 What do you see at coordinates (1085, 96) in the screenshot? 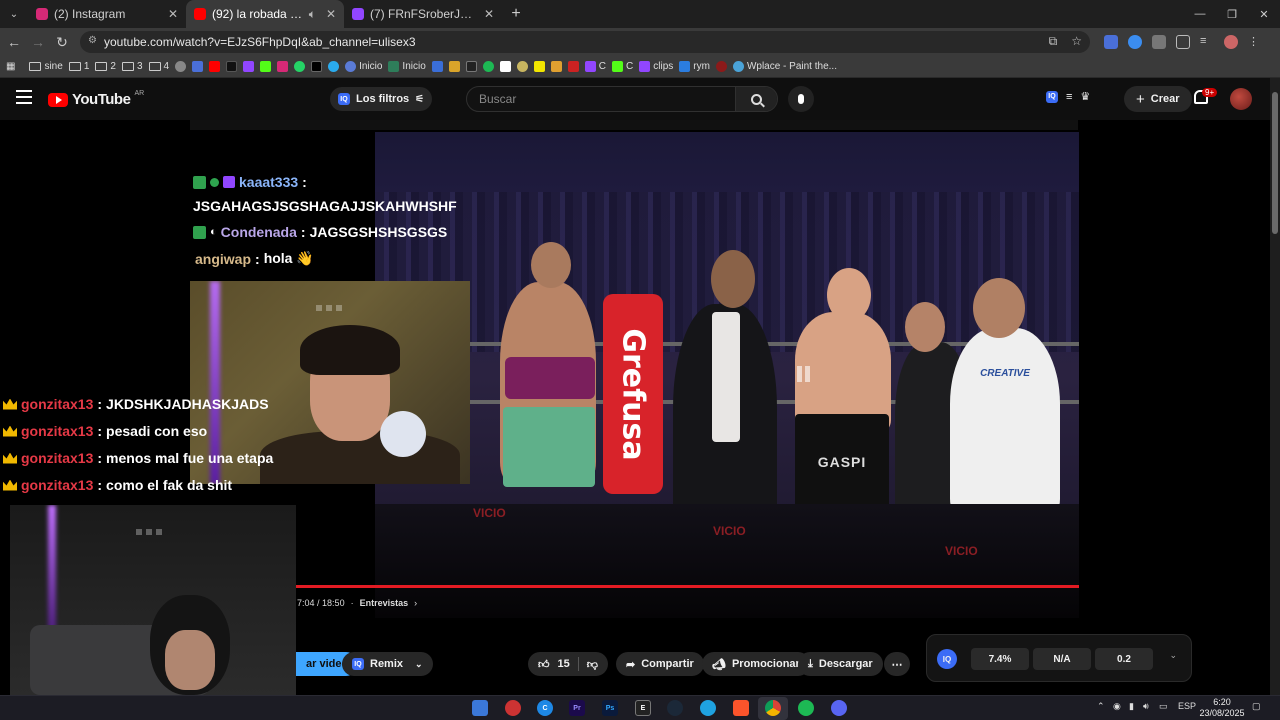
I see `trophy-icon: ♛` at bounding box center [1085, 96].